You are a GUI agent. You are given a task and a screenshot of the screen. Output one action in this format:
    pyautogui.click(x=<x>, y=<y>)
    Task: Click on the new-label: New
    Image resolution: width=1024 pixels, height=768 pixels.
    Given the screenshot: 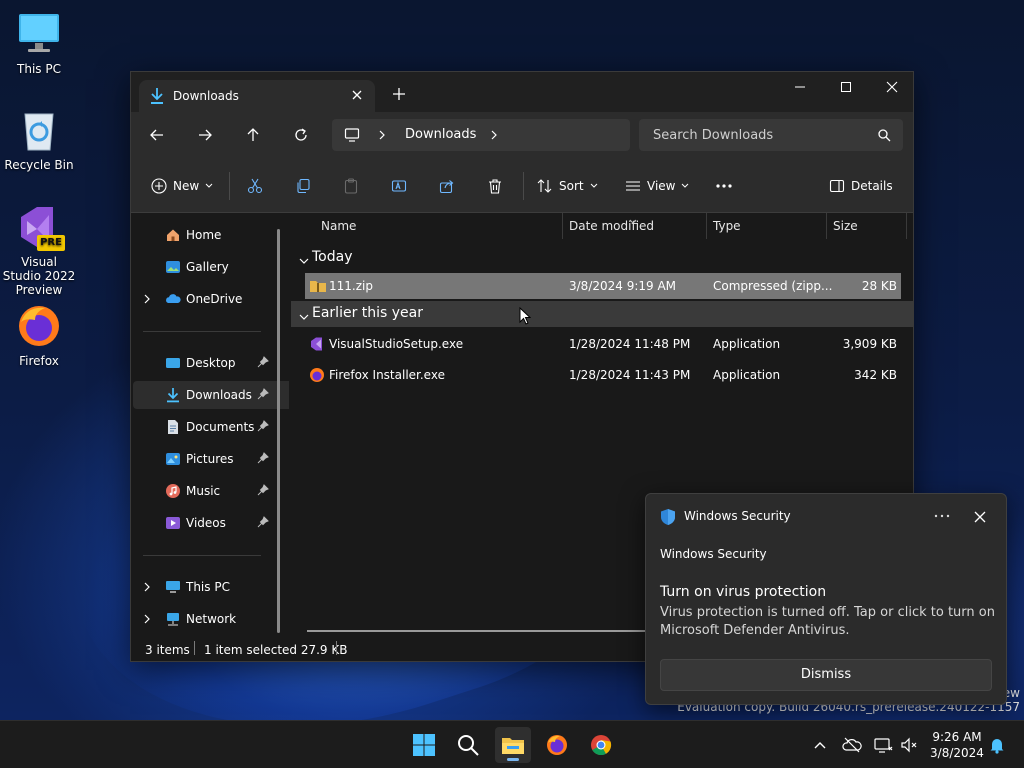 What is the action you would take?
    pyautogui.click(x=186, y=186)
    